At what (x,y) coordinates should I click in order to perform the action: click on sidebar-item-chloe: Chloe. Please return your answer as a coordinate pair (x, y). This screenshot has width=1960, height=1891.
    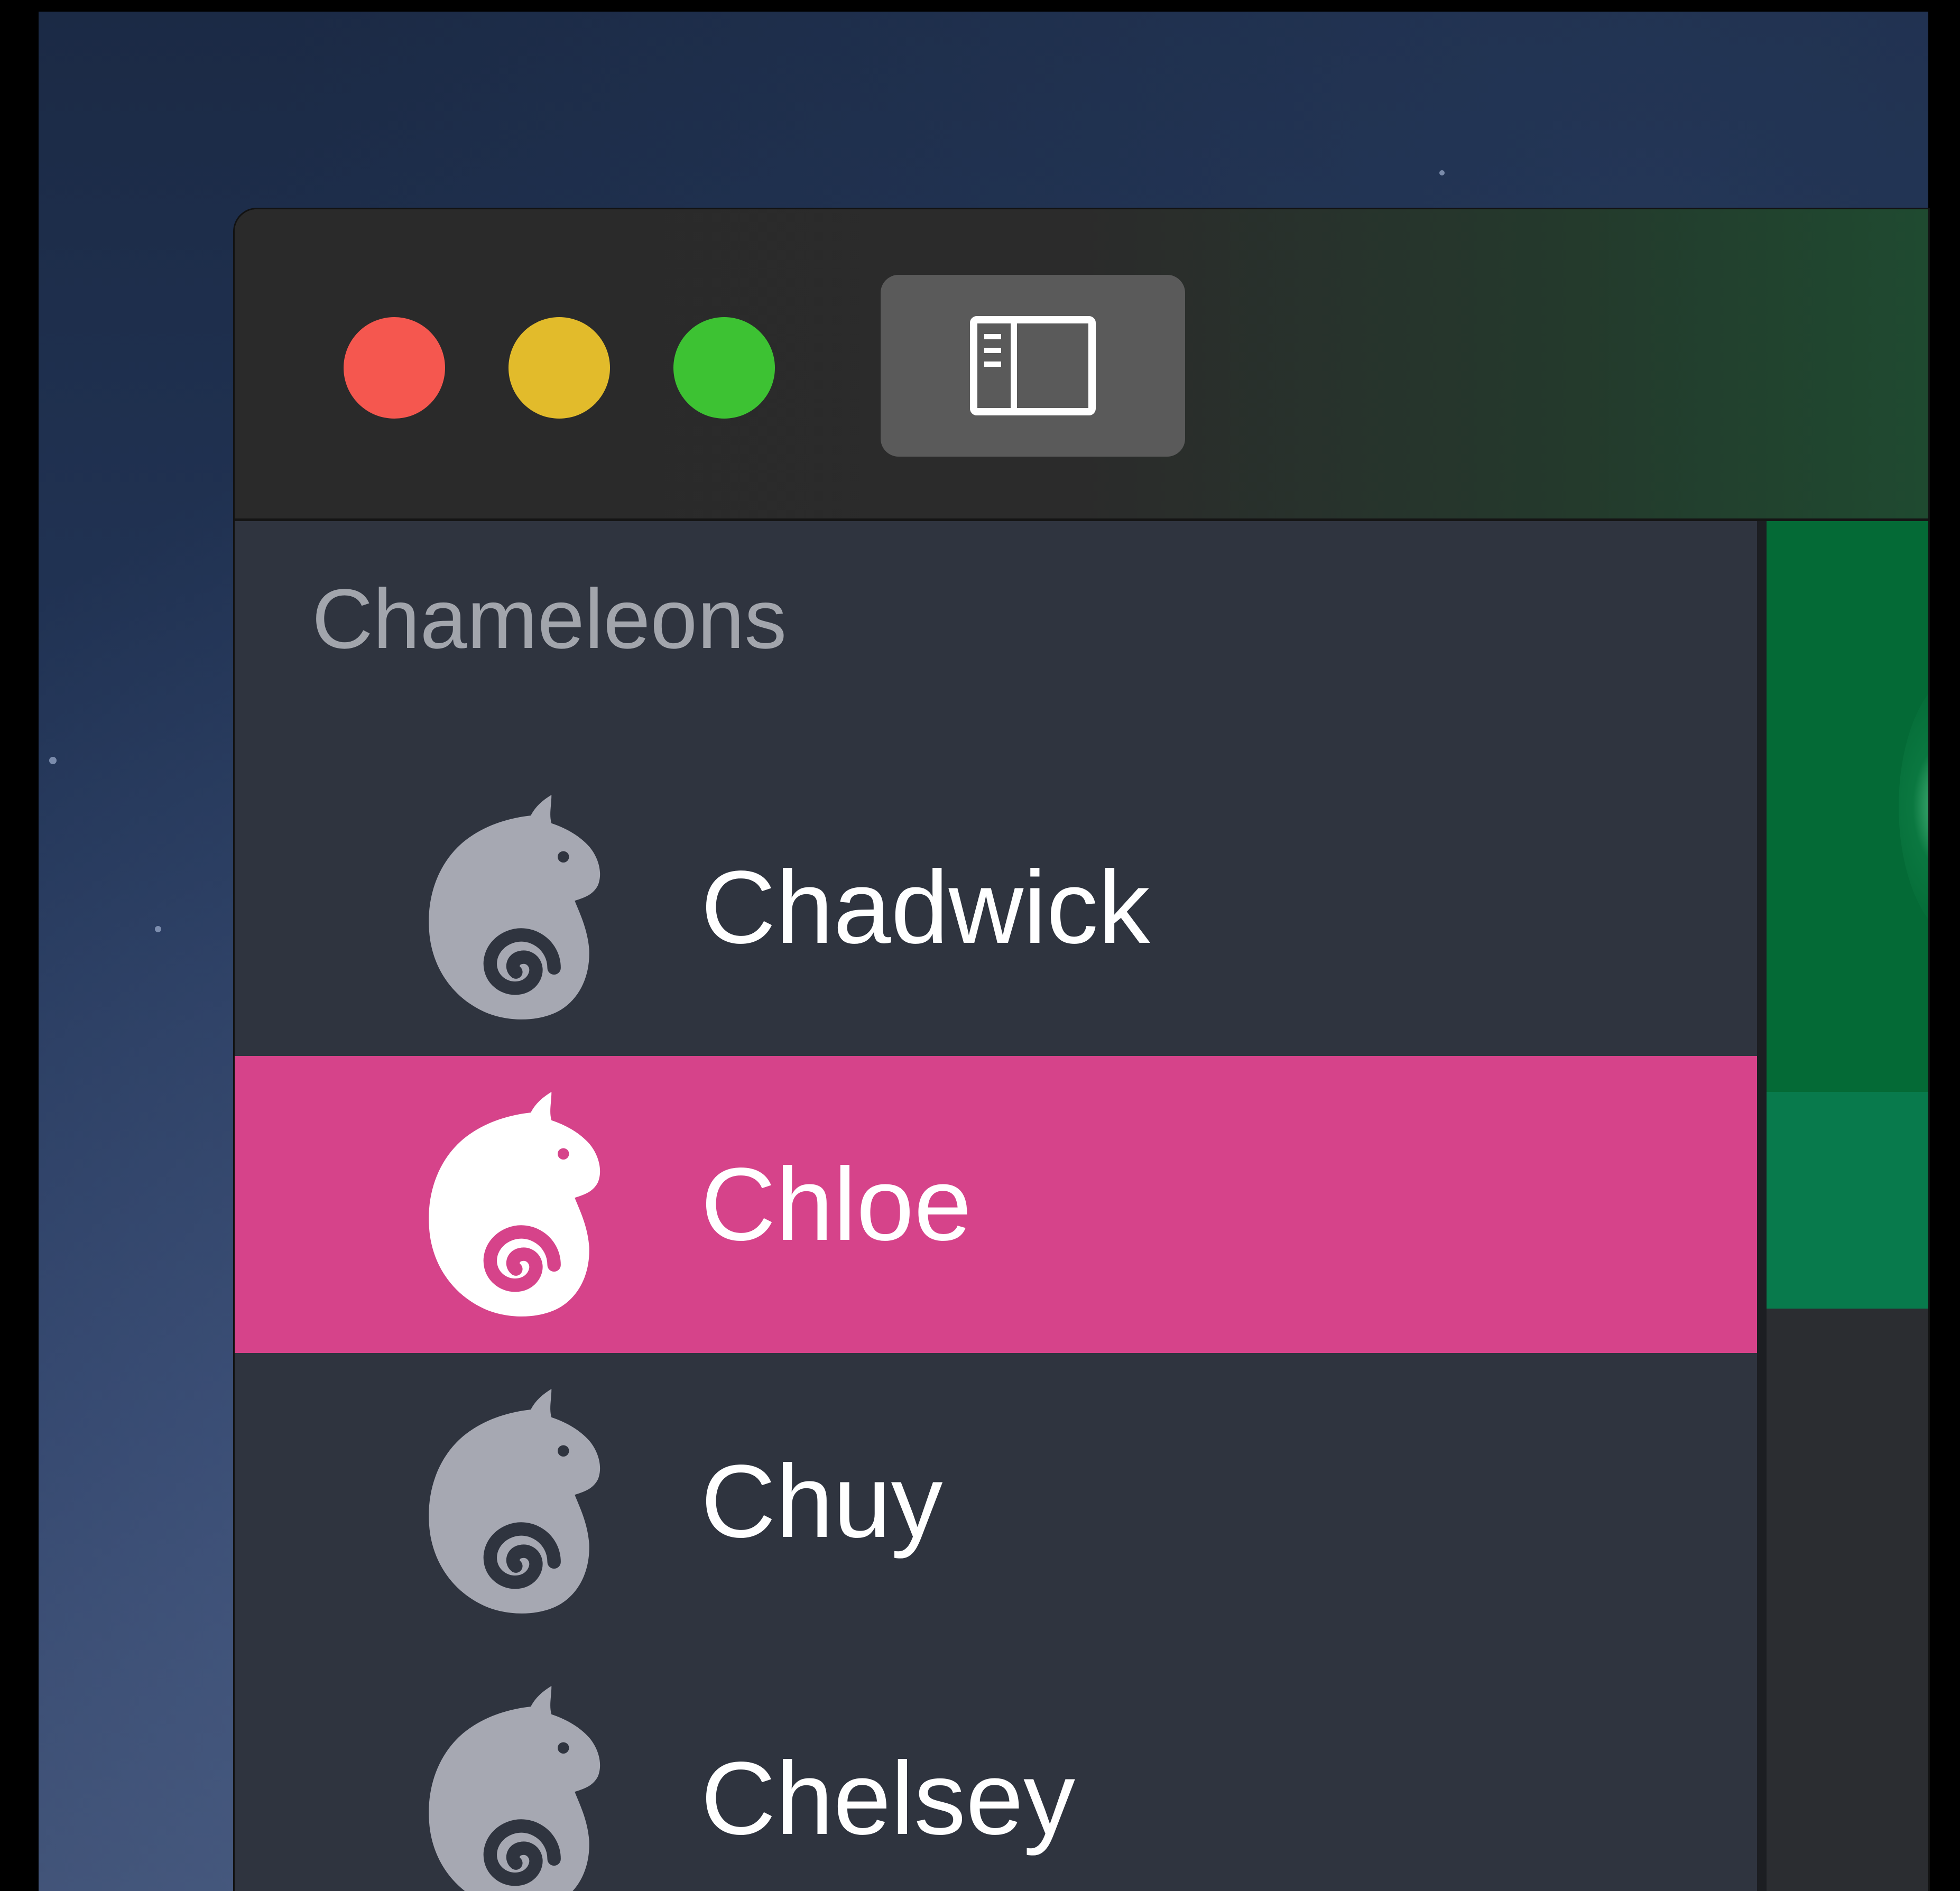
    Looking at the image, I should click on (996, 1204).